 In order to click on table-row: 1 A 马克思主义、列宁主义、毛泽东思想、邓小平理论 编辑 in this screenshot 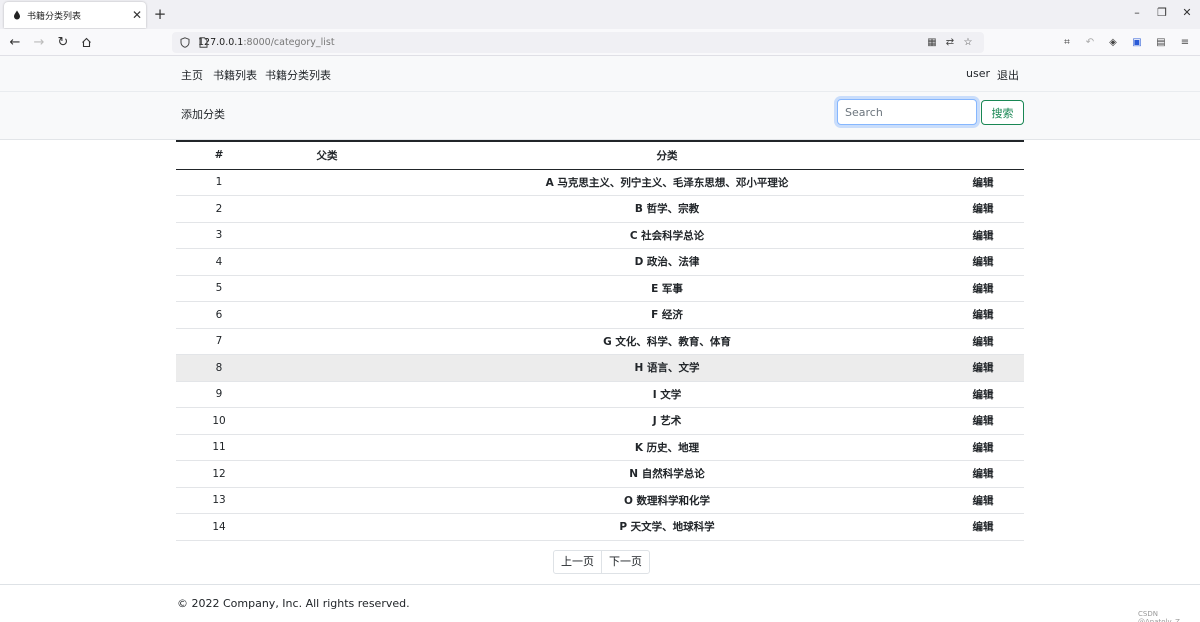, I will do `click(600, 182)`.